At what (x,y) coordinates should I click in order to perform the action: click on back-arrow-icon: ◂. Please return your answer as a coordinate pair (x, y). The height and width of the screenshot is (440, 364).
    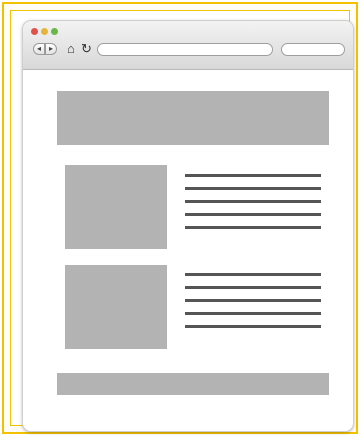
    Looking at the image, I should click on (38, 48).